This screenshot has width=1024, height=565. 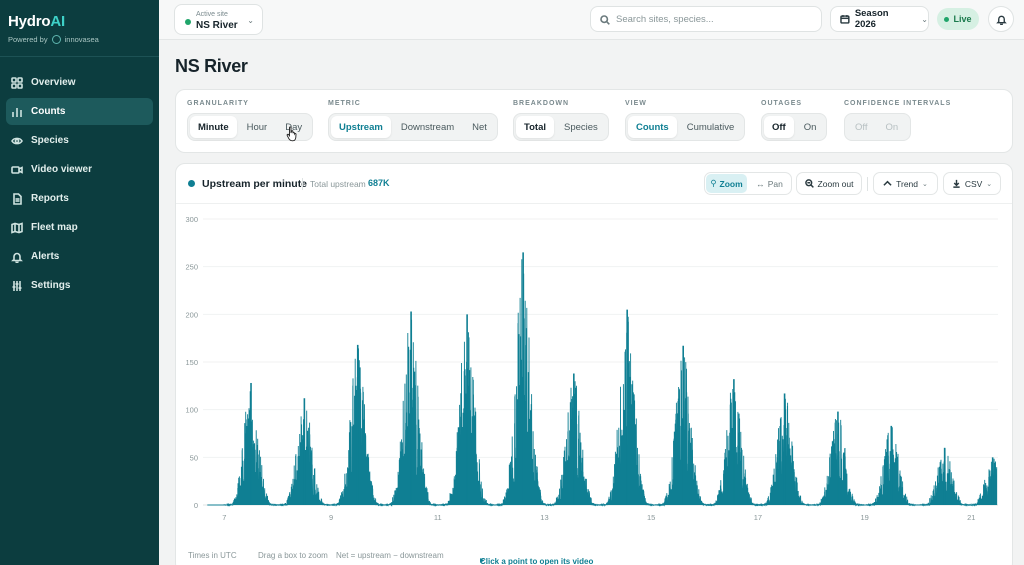 What do you see at coordinates (887, 183) in the screenshot?
I see `trend-icon` at bounding box center [887, 183].